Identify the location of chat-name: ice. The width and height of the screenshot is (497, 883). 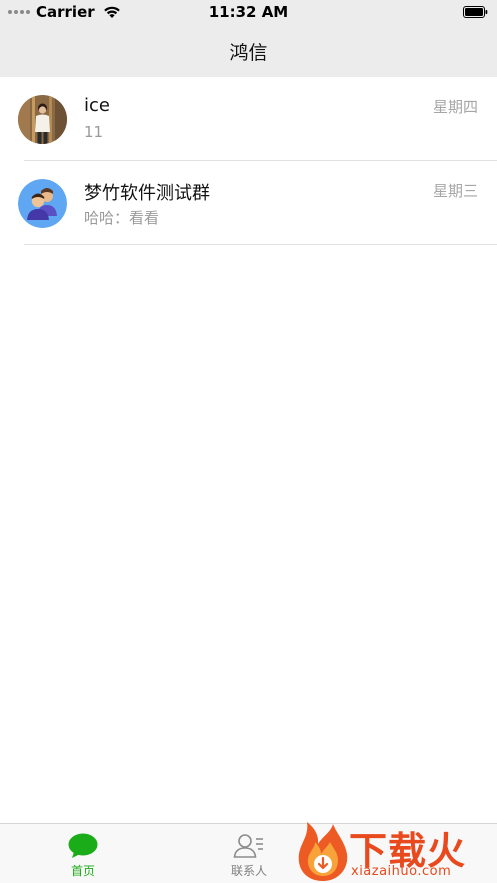
(97, 105).